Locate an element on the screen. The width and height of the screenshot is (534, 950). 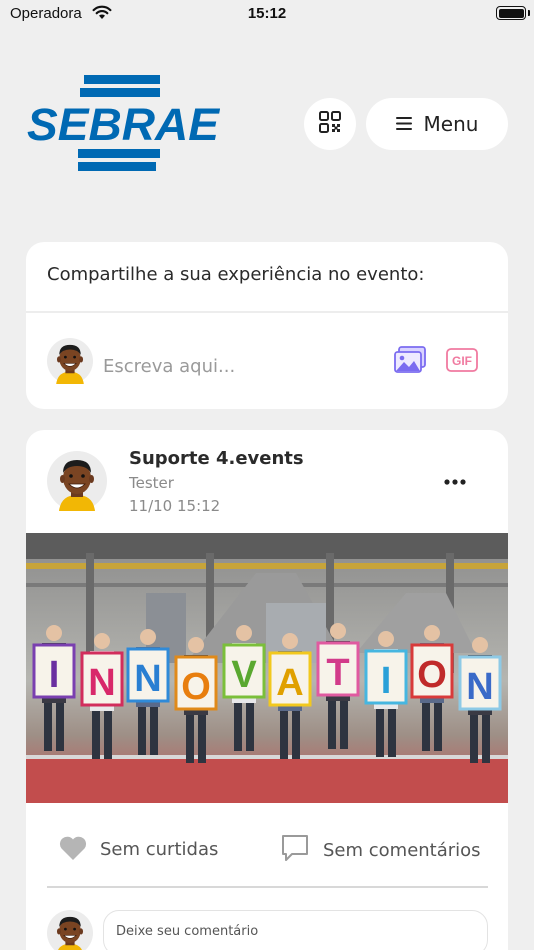
gif-label: GIF is located at coordinates (462, 361).